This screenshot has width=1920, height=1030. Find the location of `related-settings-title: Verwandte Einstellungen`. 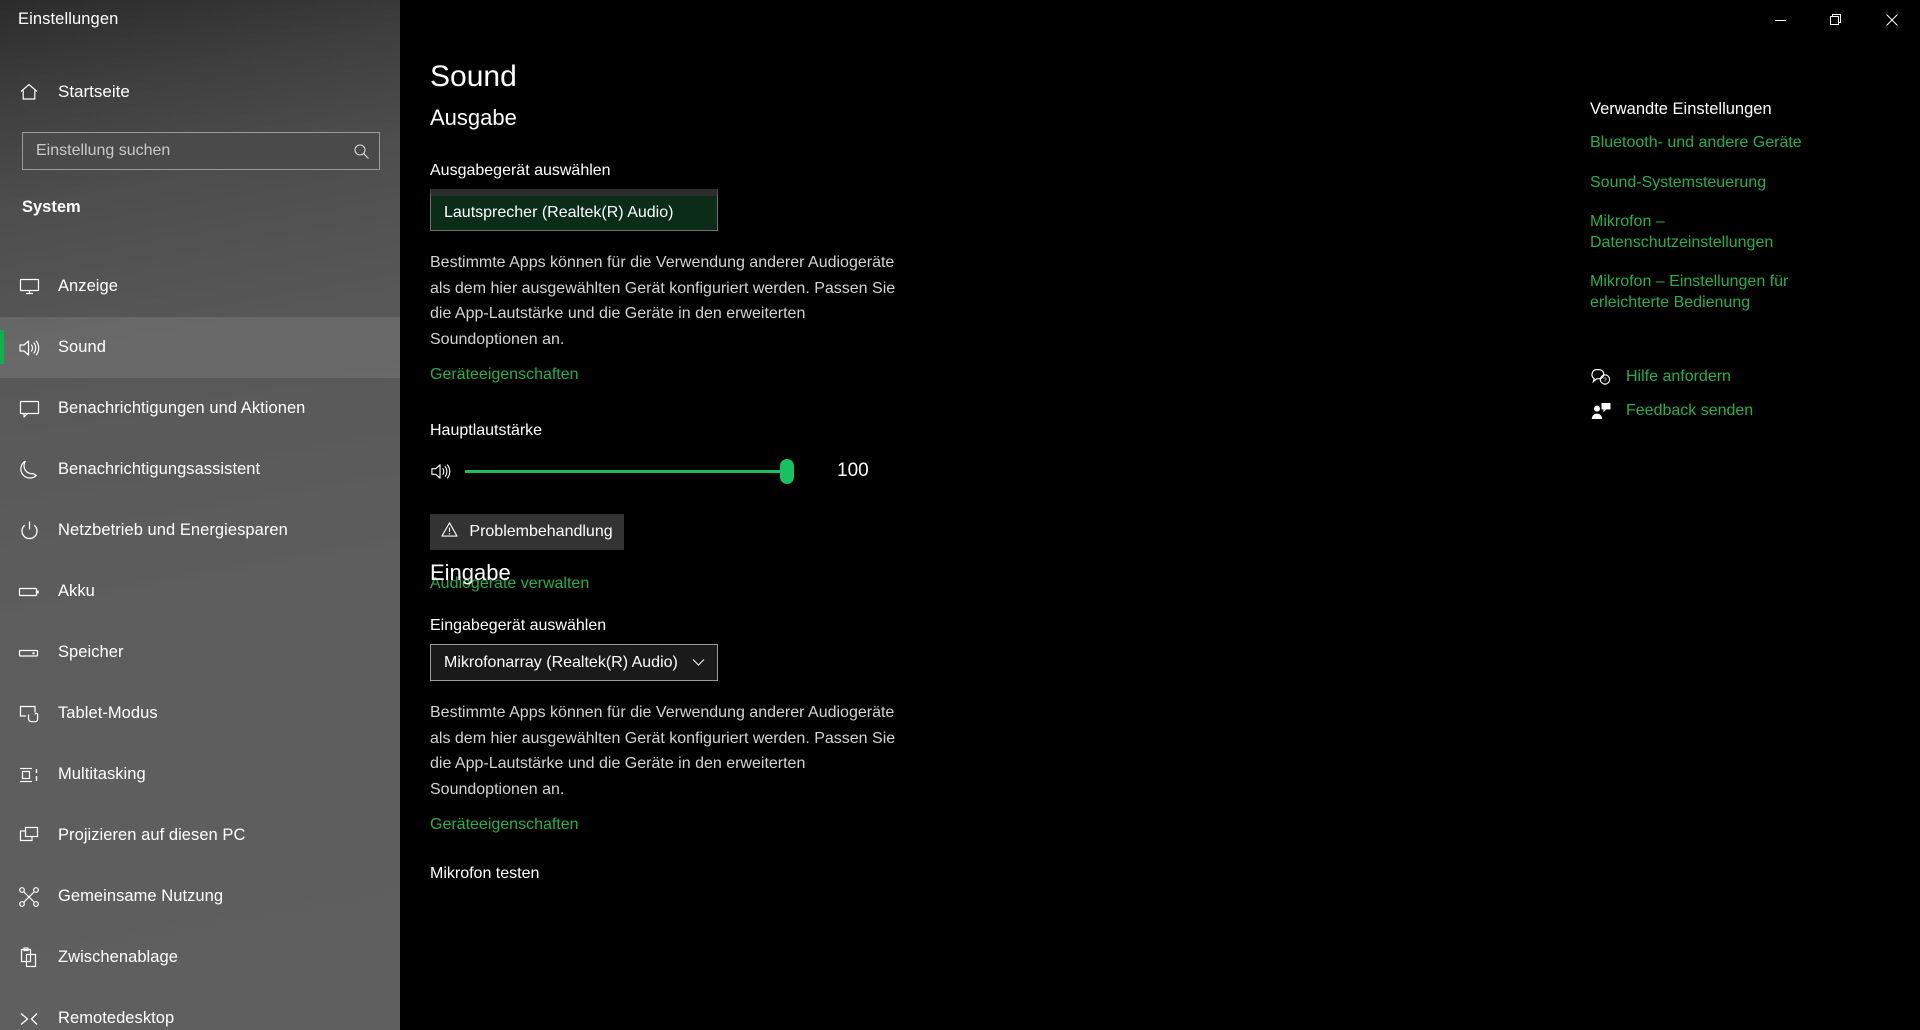

related-settings-title: Verwandte Einstellungen is located at coordinates (1681, 109).